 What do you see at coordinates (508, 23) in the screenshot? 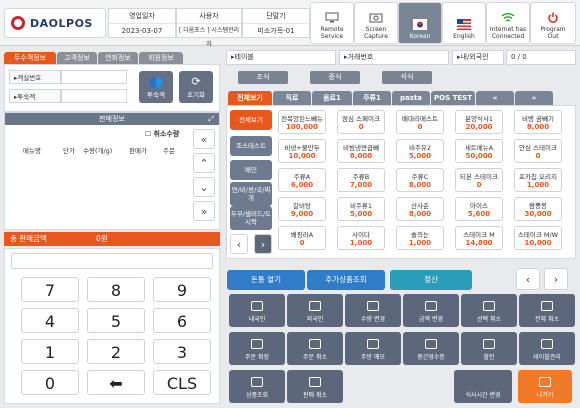
I see `internet-status-button: Internet has Connected` at bounding box center [508, 23].